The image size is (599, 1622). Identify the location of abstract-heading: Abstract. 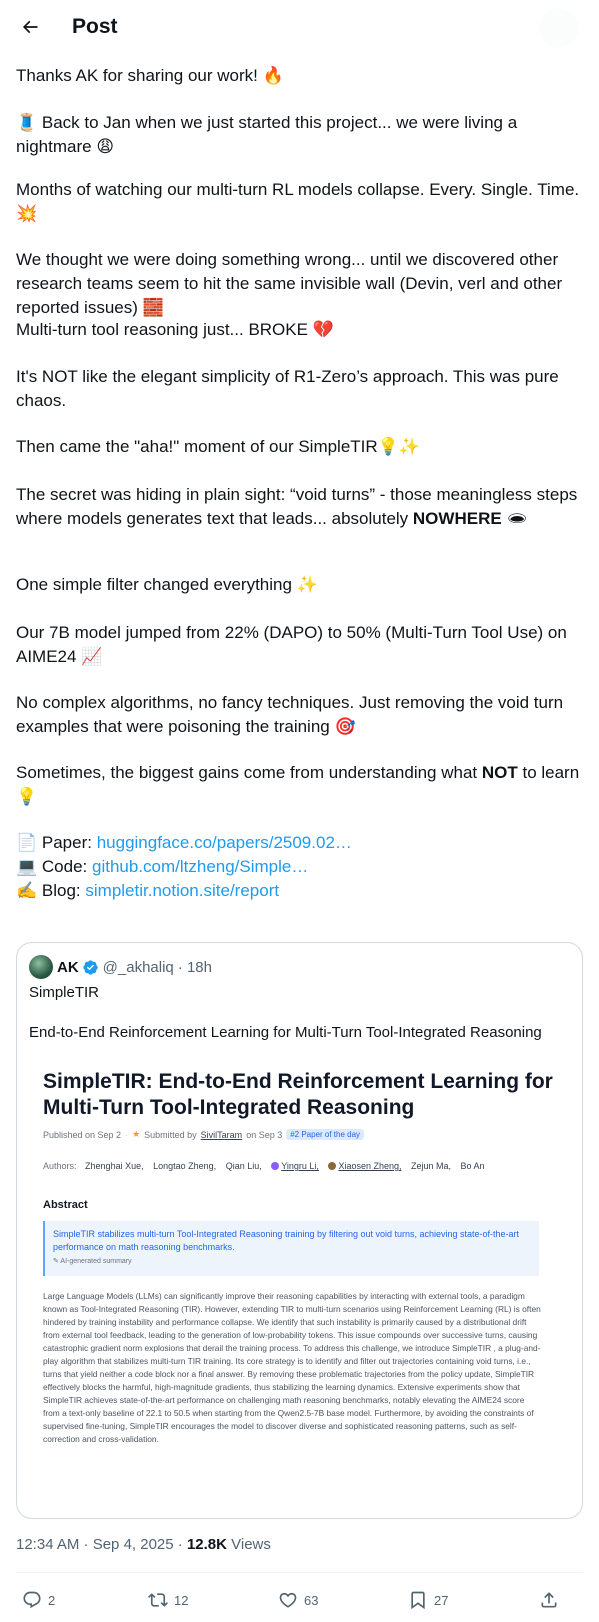
(65, 1205).